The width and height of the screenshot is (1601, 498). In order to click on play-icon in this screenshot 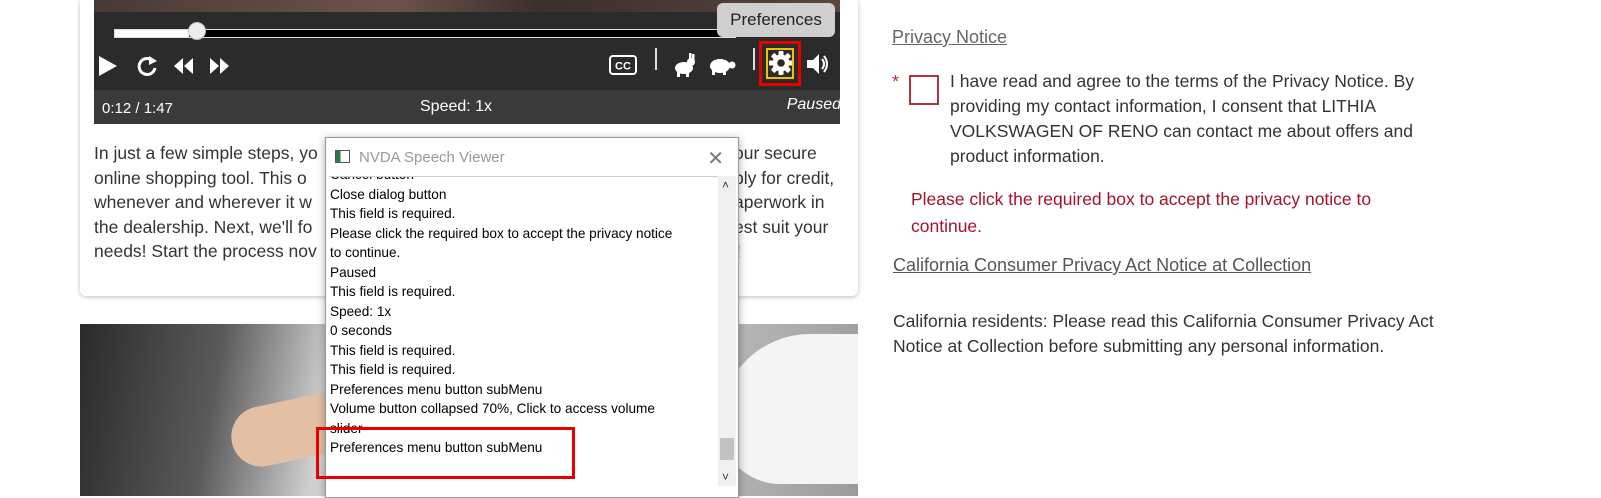, I will do `click(108, 66)`.